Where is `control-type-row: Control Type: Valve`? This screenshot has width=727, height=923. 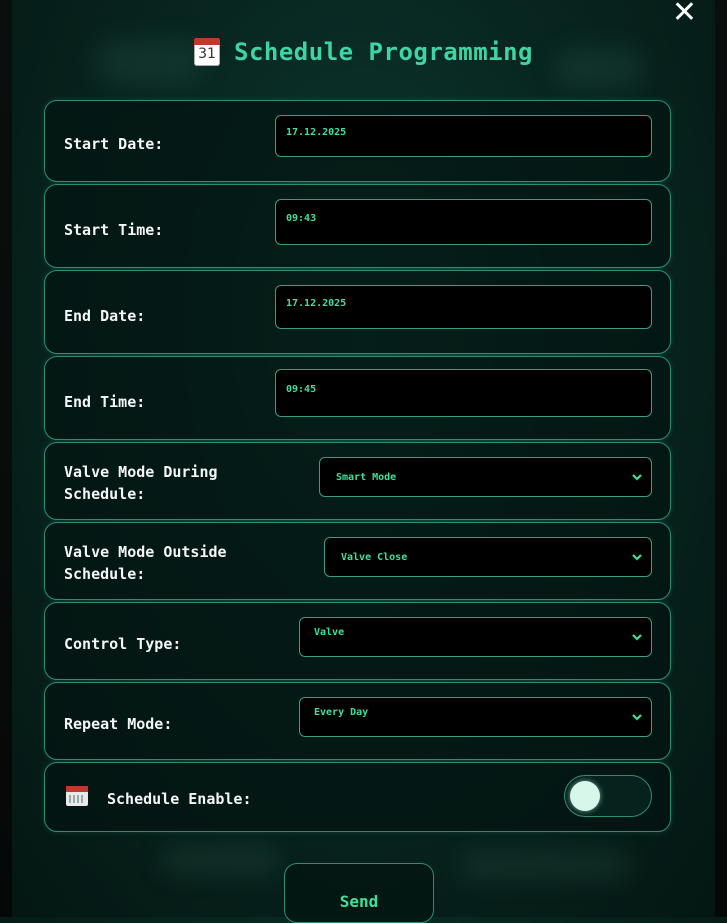
control-type-row: Control Type: Valve is located at coordinates (357, 641).